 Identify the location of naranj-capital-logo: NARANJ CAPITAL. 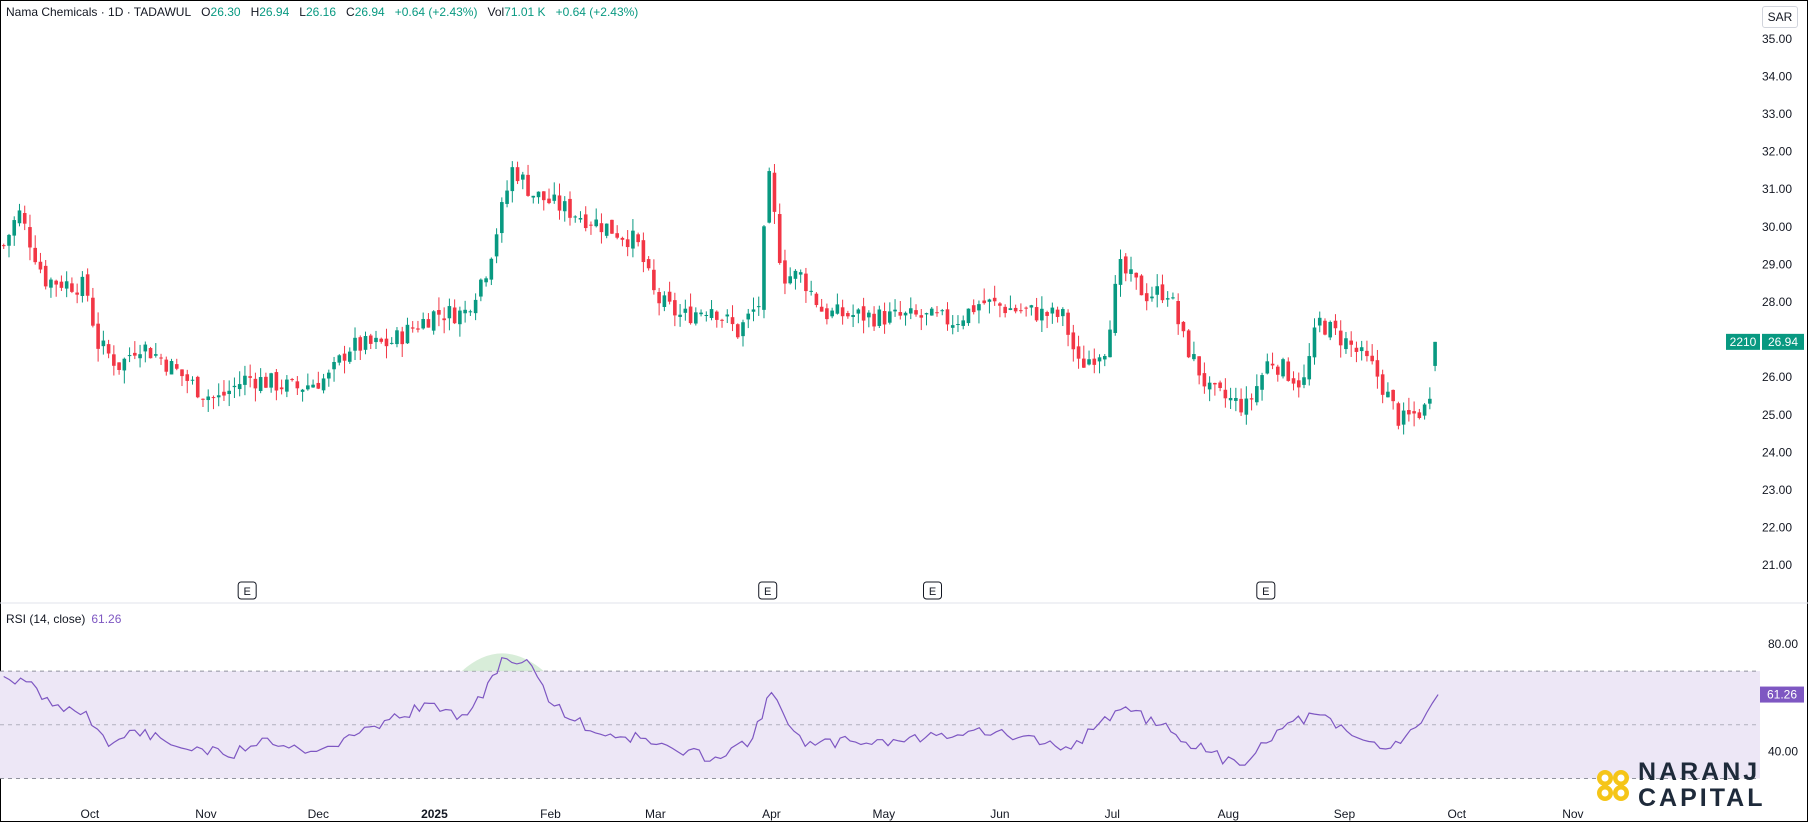
(1679, 785).